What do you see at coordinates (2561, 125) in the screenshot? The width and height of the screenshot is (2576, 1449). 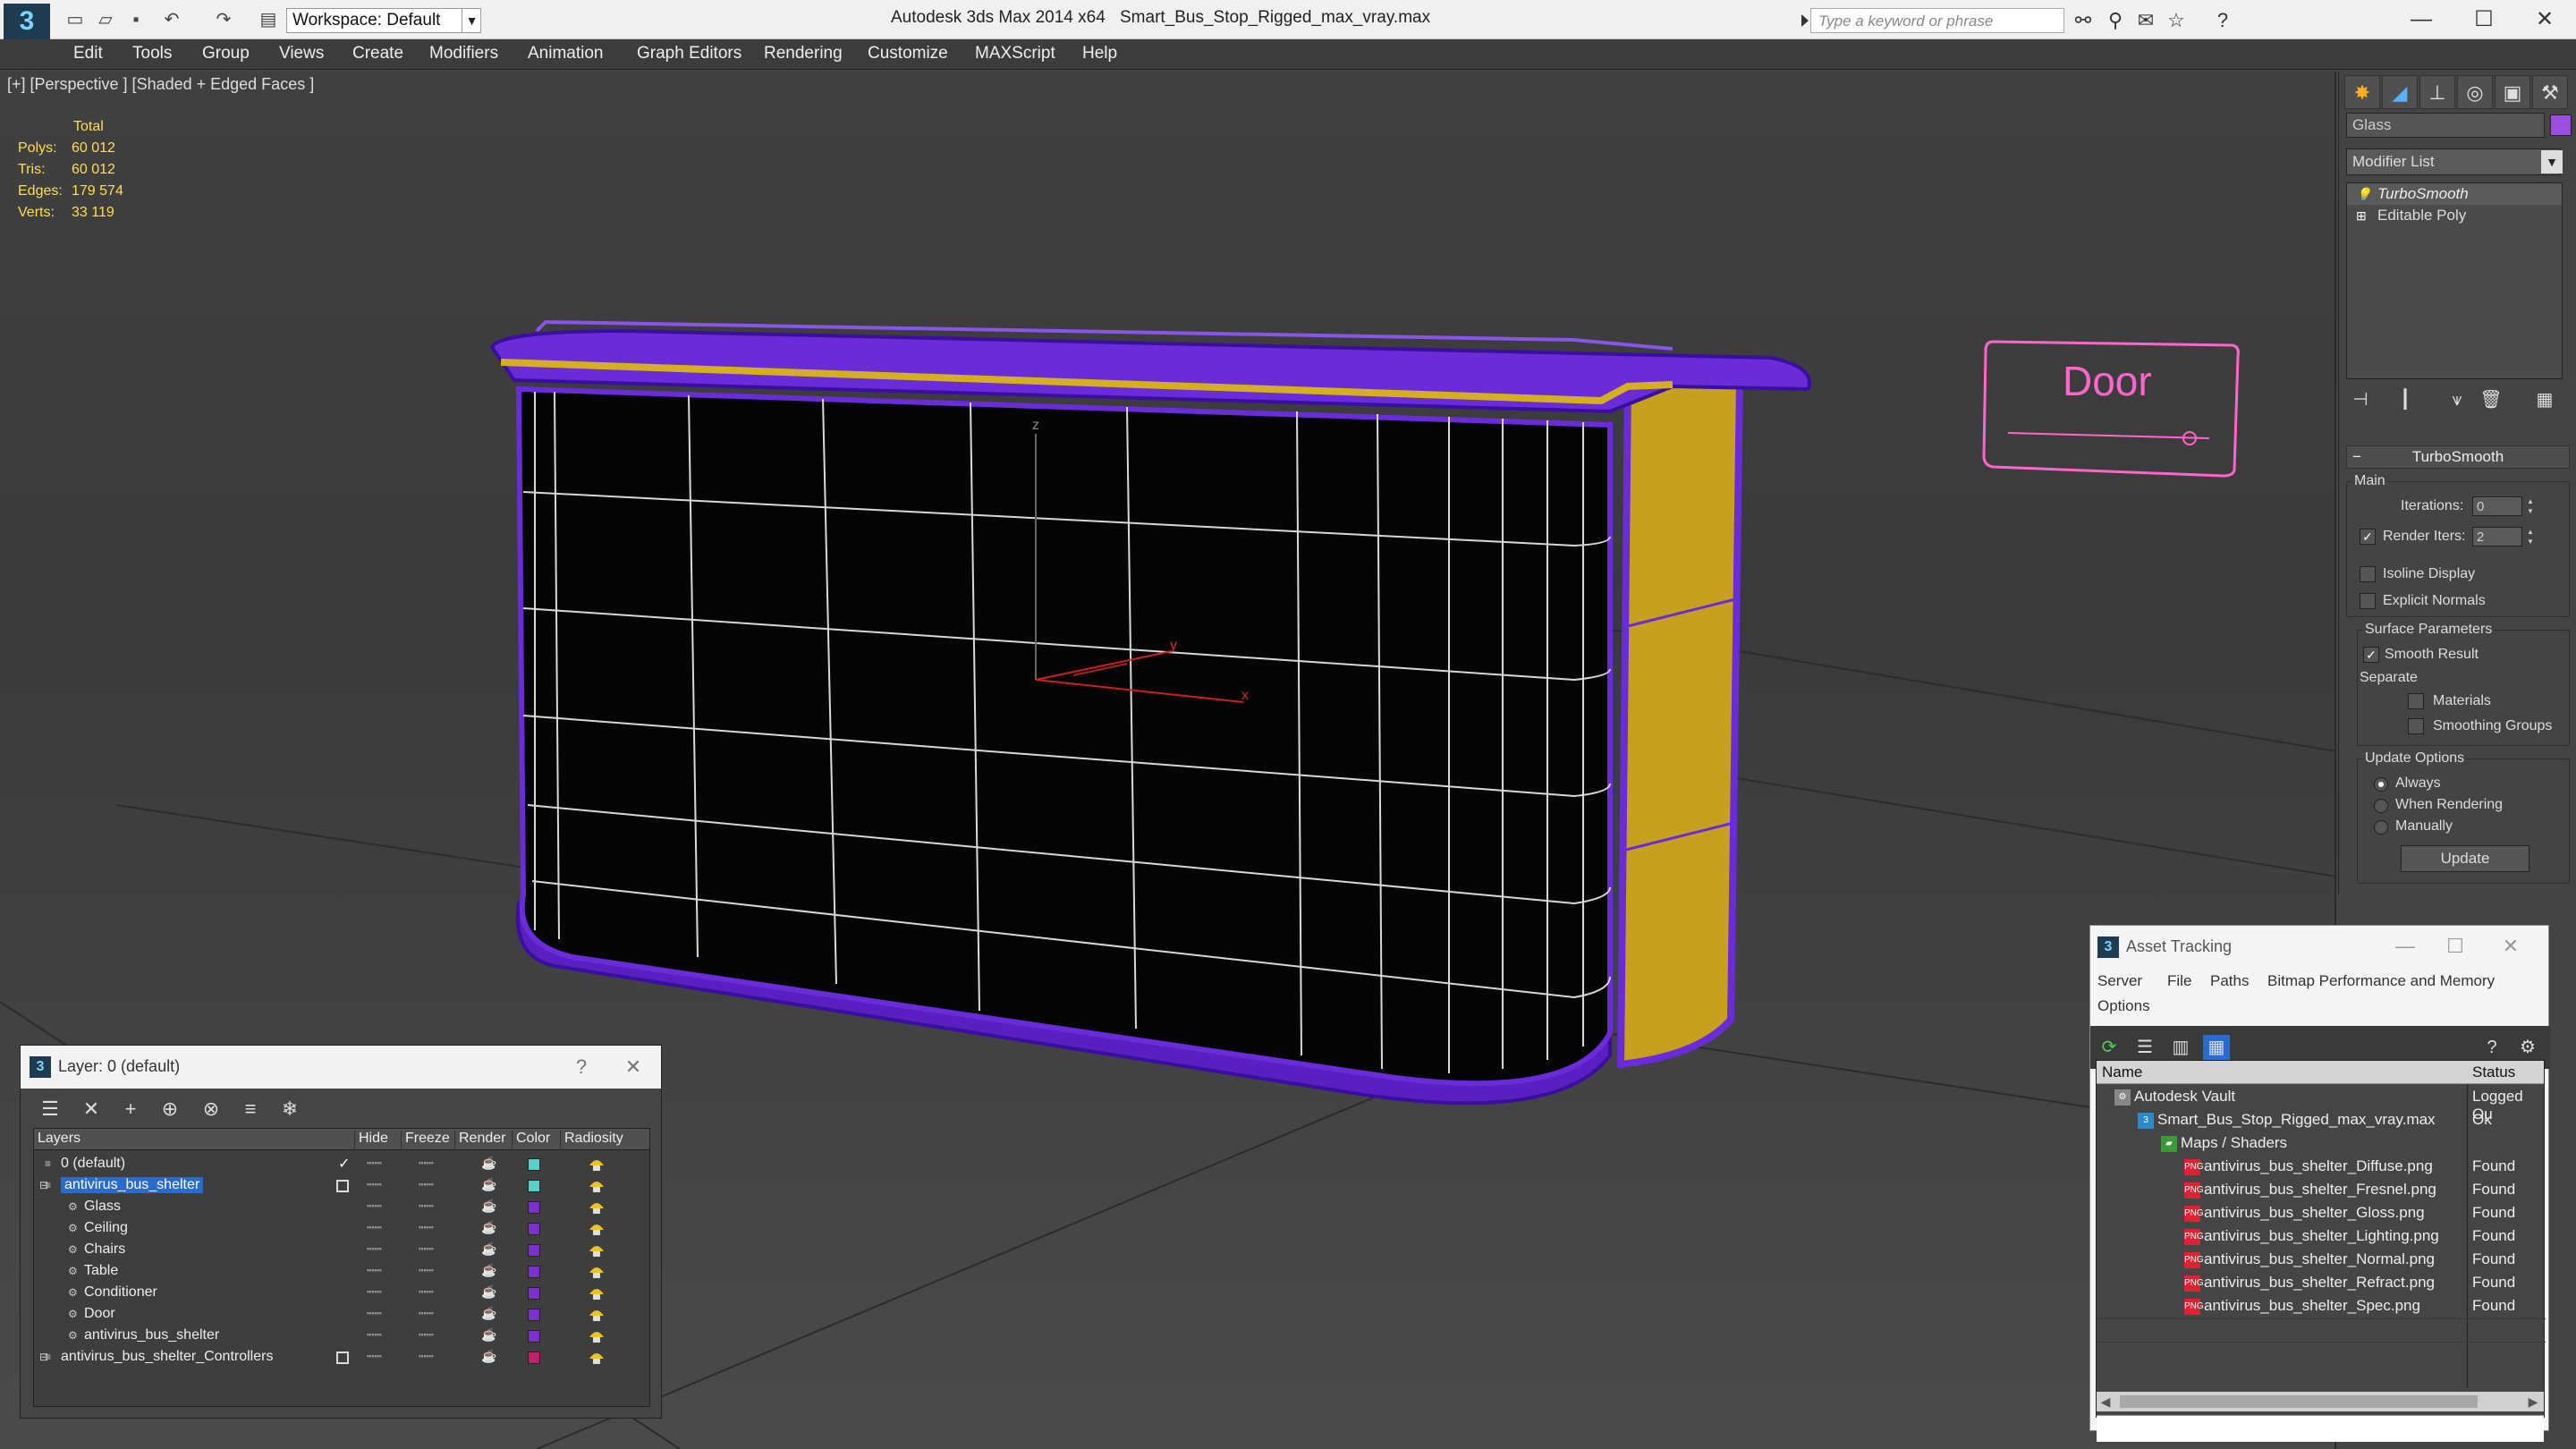 I see `object-color-swatch` at bounding box center [2561, 125].